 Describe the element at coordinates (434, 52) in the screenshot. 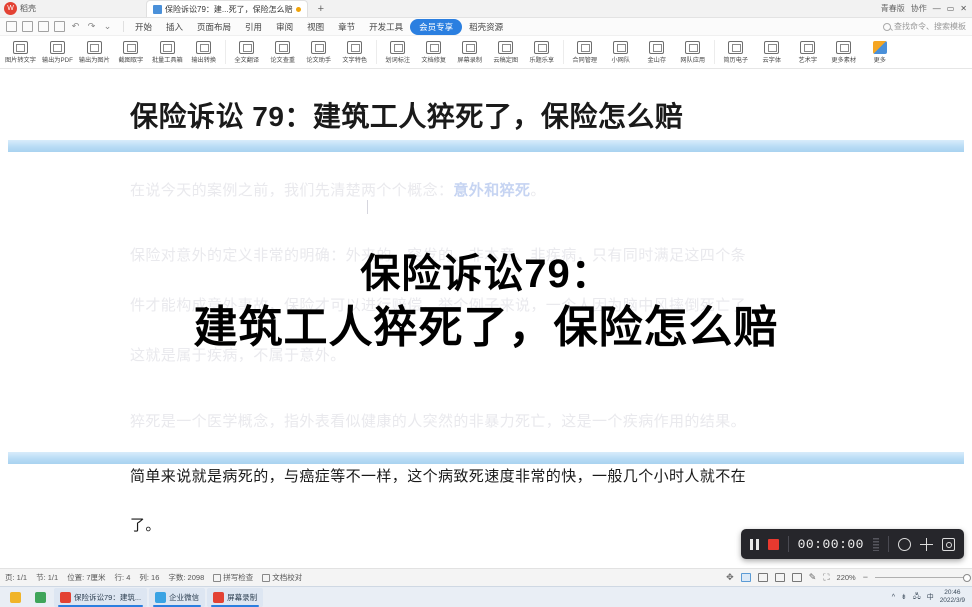

I see `ribbon-button-11: 文档修复` at that location.